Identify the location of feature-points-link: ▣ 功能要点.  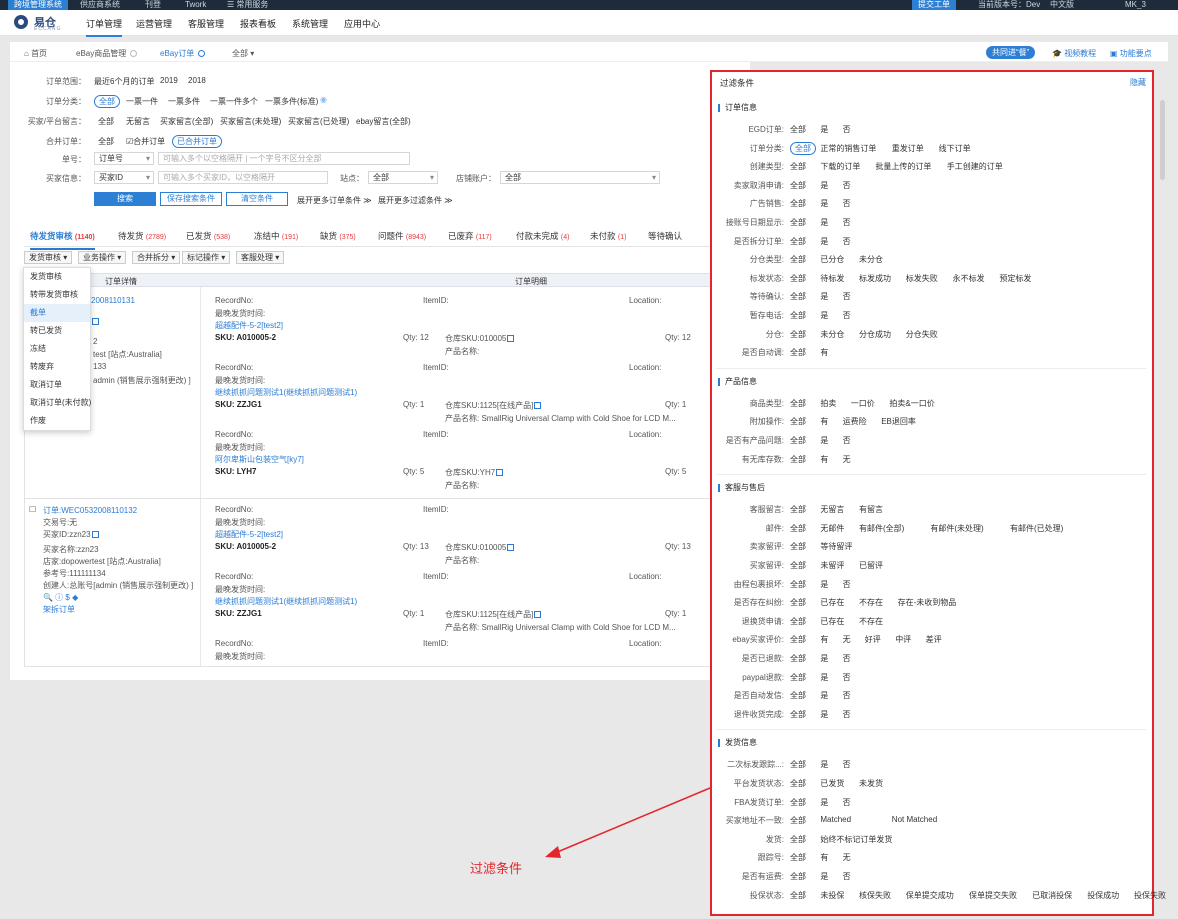
(1131, 53).